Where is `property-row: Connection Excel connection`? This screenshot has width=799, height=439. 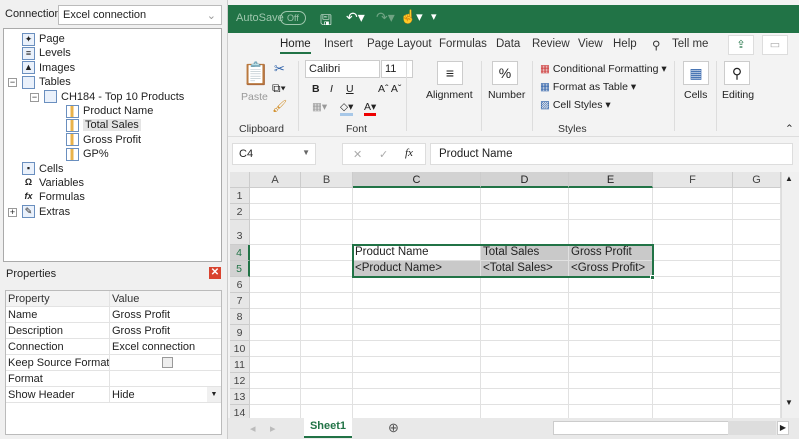 property-row: Connection Excel connection is located at coordinates (113, 347).